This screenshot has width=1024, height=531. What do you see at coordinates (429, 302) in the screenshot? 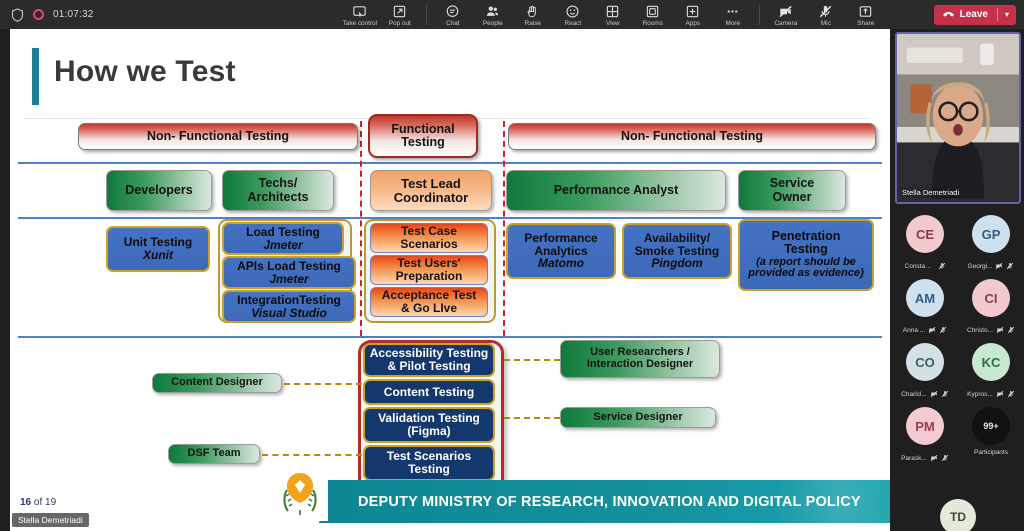
I see `activity-acceptance-test-go-live: Acceptance Test & Go LIve` at bounding box center [429, 302].